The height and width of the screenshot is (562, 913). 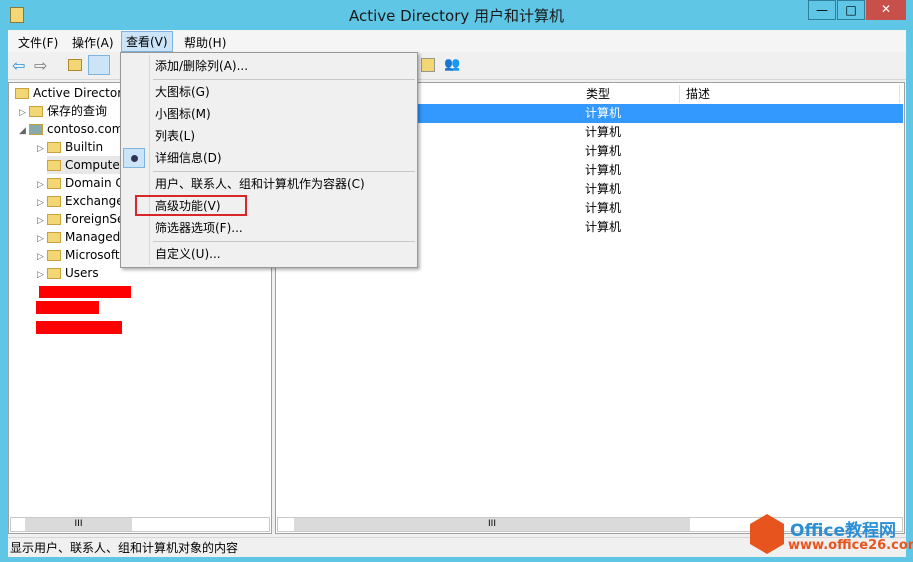 I want to click on close-button: ✕, so click(x=886, y=10).